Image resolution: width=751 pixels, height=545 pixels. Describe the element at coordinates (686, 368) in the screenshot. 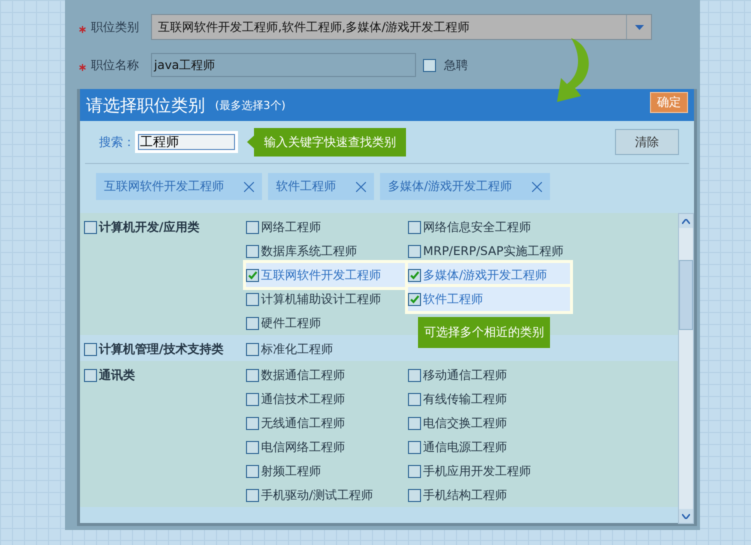

I see `scrollbar` at that location.